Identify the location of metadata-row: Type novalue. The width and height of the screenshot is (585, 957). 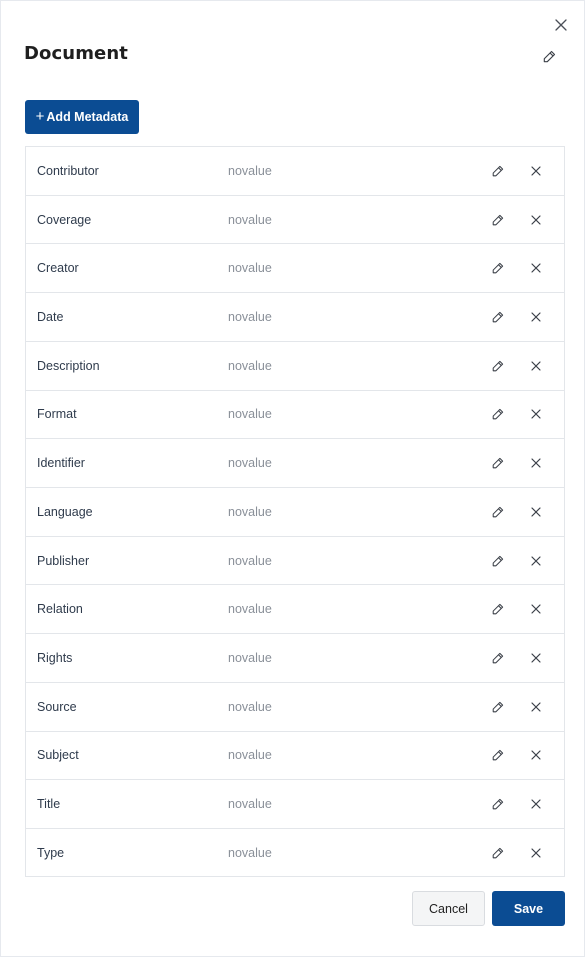
(295, 853).